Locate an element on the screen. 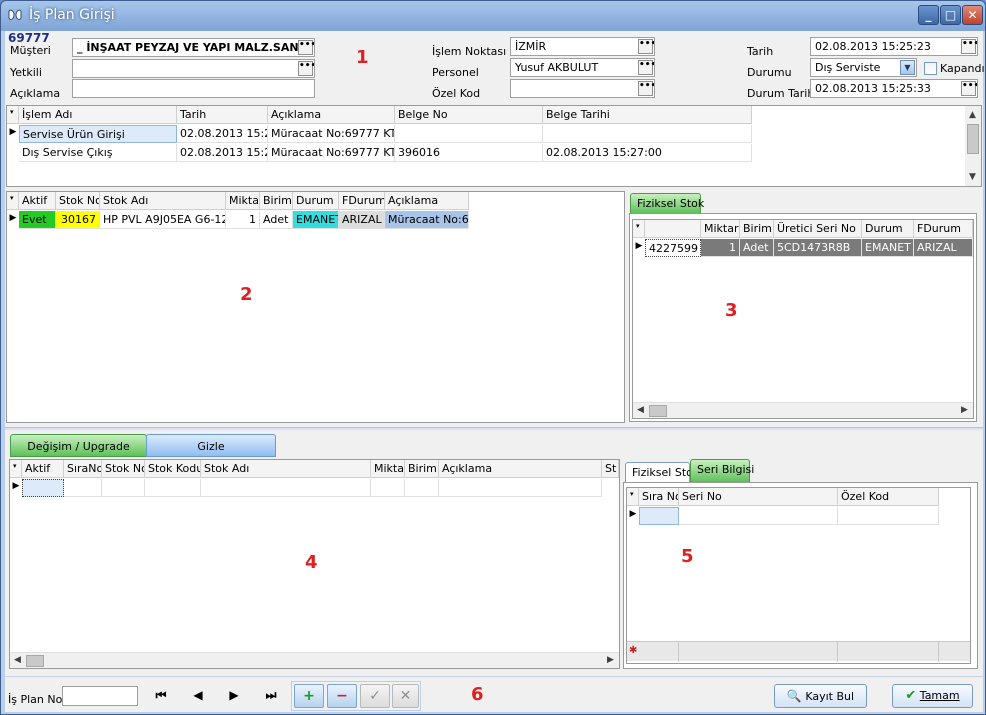 The width and height of the screenshot is (986, 715). tab-fiziksel-stok: Fiziksel Stok is located at coordinates (667, 203).